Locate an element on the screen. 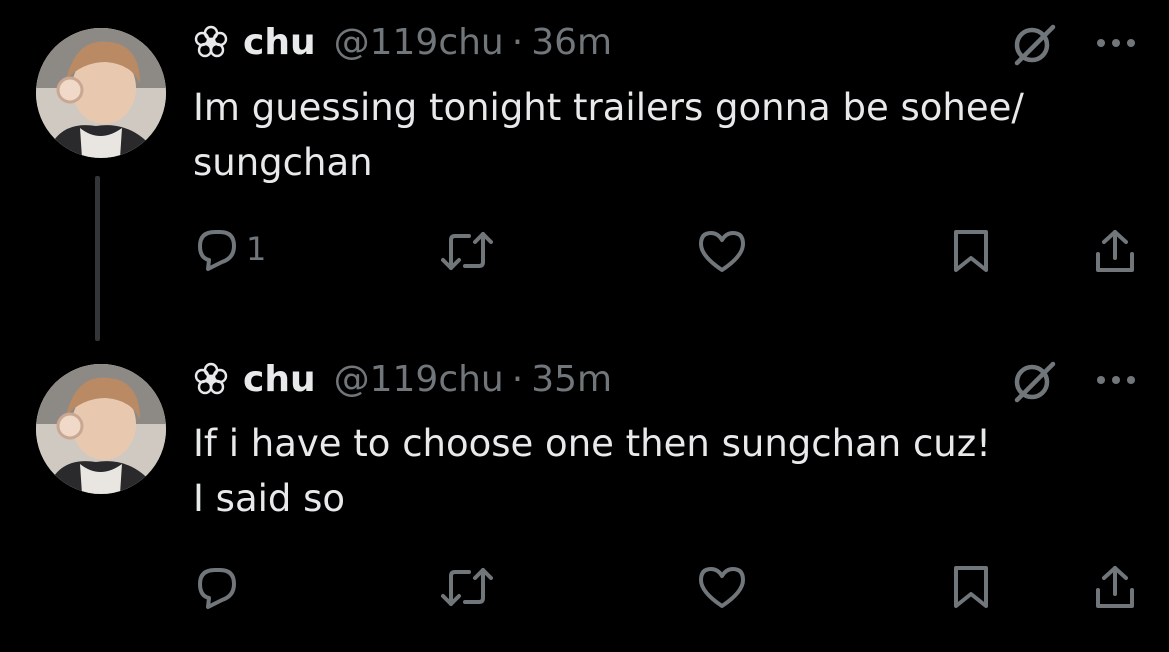 Image resolution: width=1169 pixels, height=652 pixels. reply-button: 1 is located at coordinates (230, 249).